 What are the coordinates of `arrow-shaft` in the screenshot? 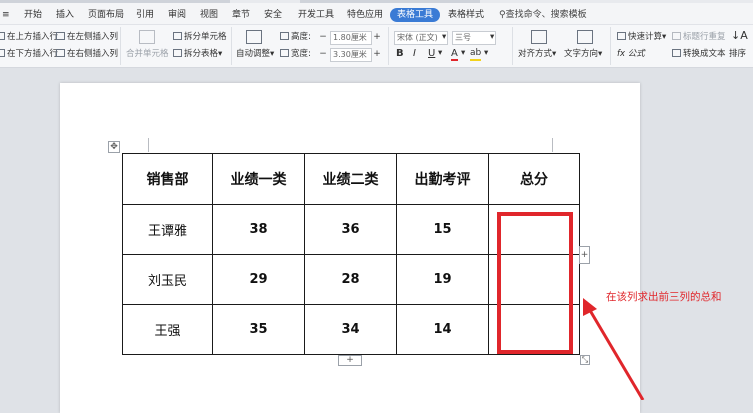 It's located at (615, 353).